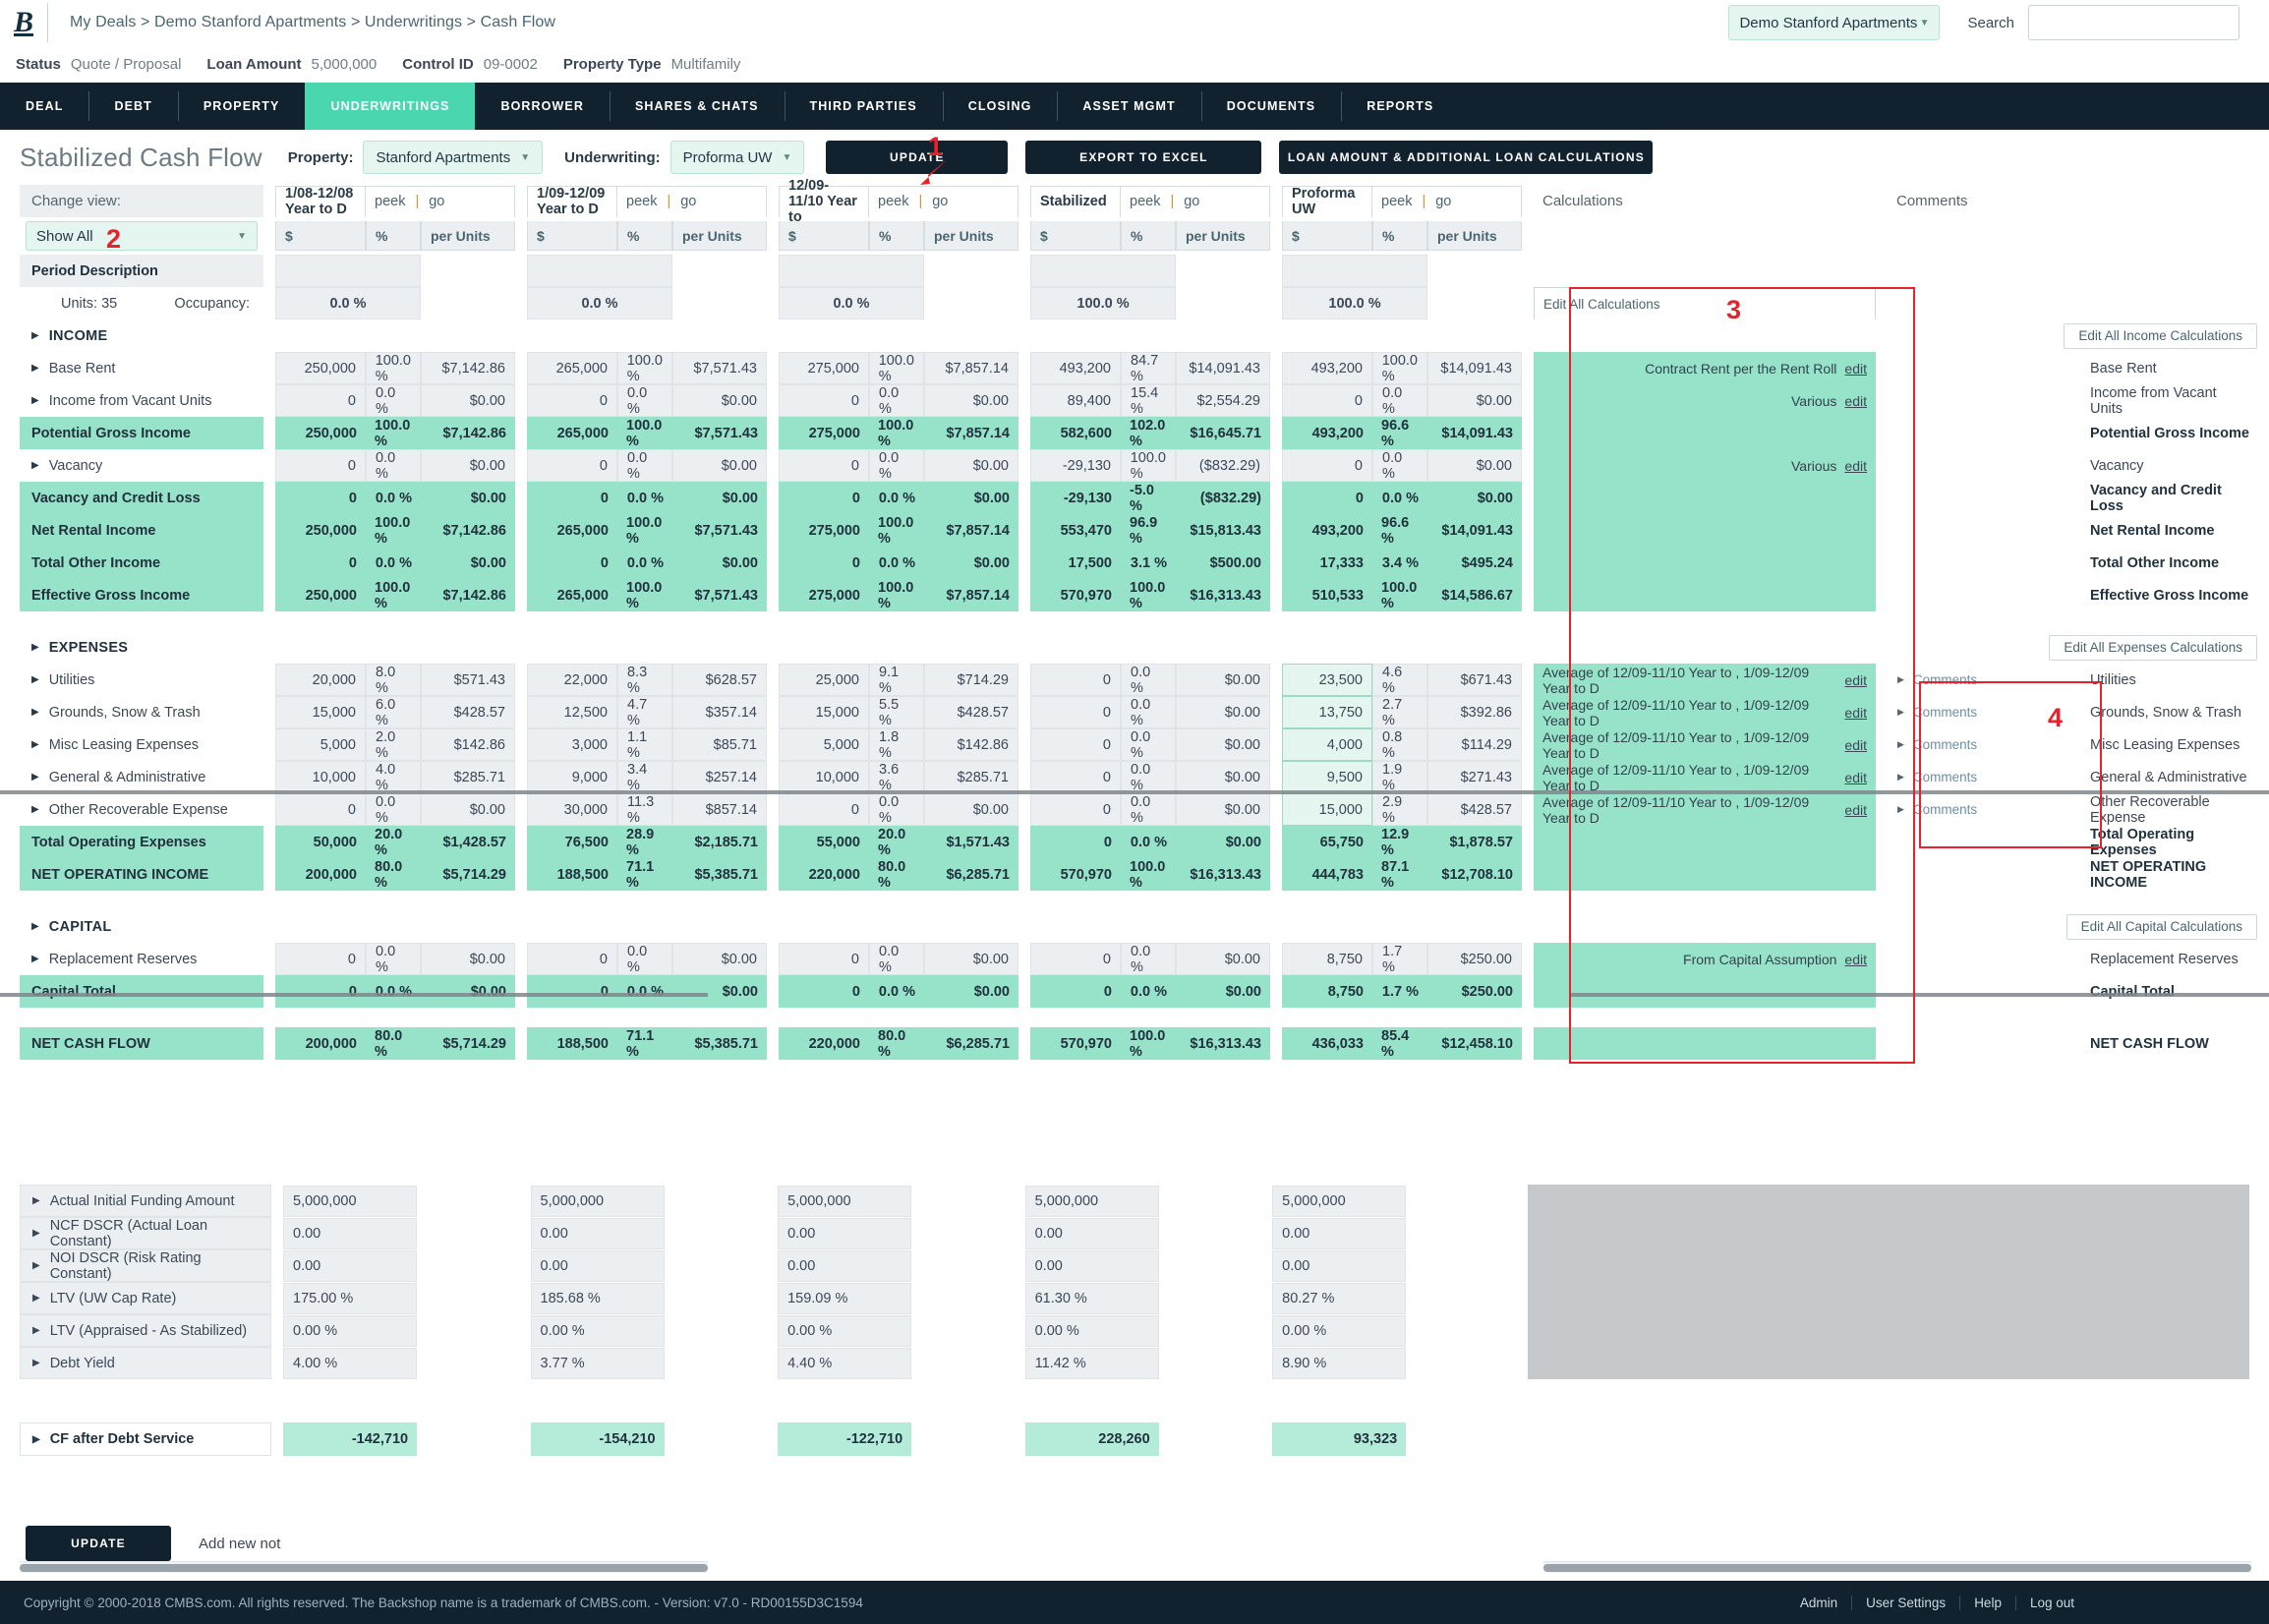  What do you see at coordinates (2052, 1602) in the screenshot?
I see `footer-link-log-out: Log out` at bounding box center [2052, 1602].